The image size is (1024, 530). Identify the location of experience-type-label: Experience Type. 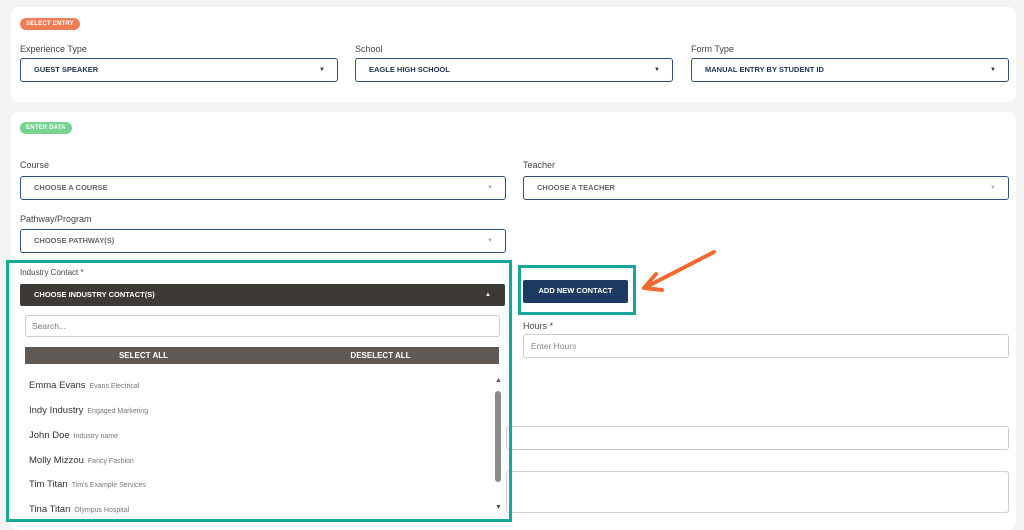
(53, 49).